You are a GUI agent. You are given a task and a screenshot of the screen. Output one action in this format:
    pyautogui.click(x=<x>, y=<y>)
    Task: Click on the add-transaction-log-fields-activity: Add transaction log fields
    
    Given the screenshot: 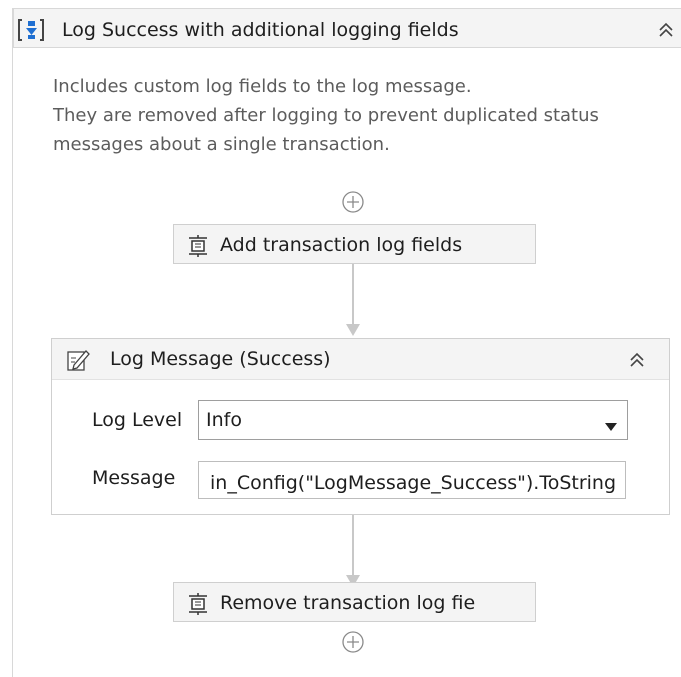 What is the action you would take?
    pyautogui.click(x=354, y=244)
    